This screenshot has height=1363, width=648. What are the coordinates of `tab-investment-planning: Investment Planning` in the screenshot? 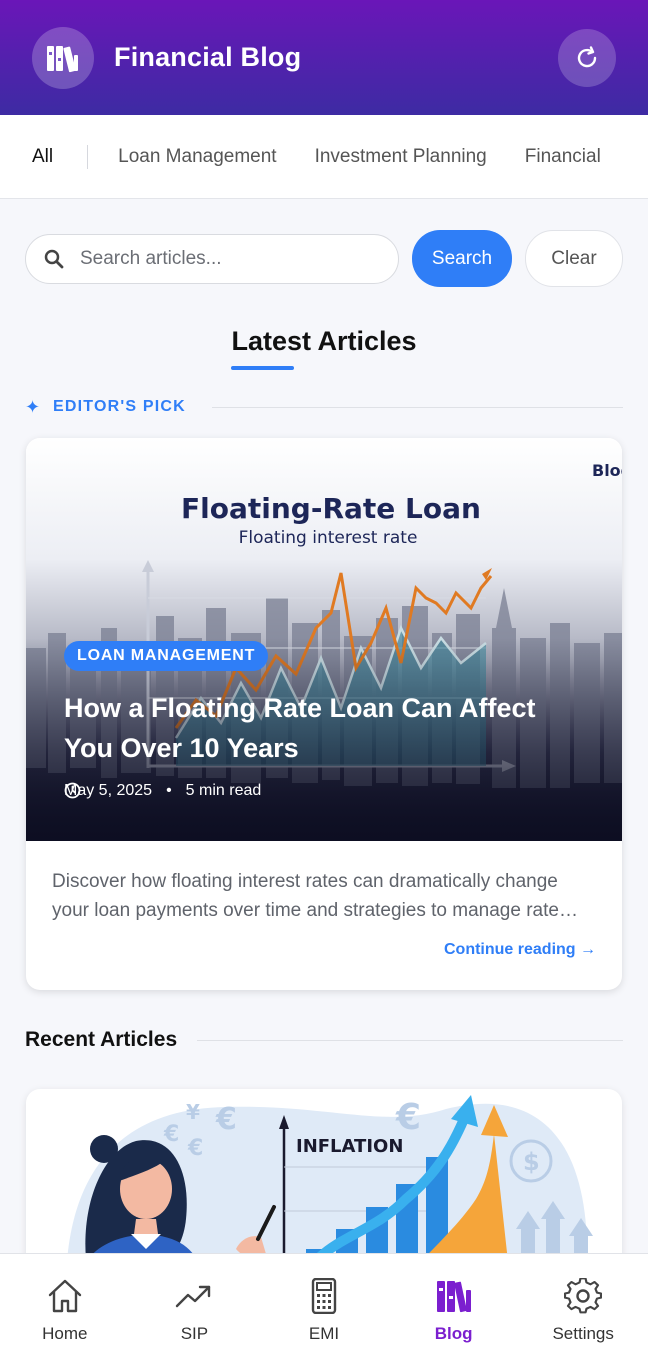 It's located at (401, 157).